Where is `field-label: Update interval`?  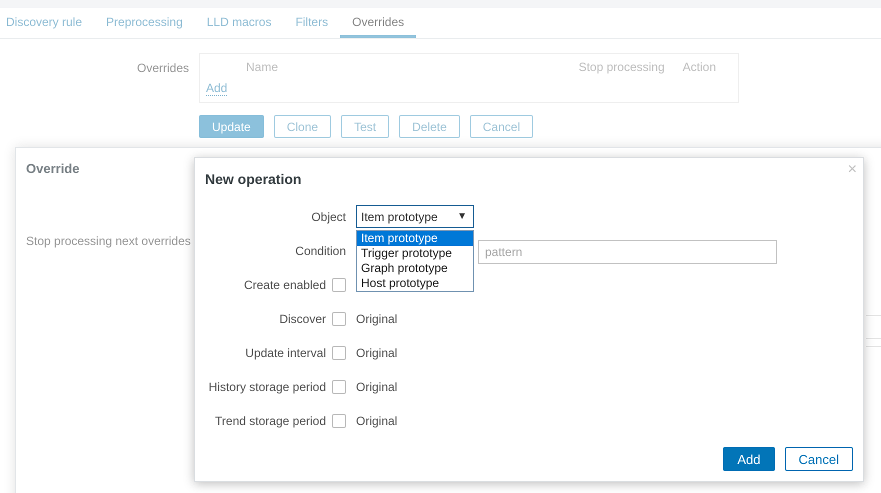 field-label: Update interval is located at coordinates (285, 353).